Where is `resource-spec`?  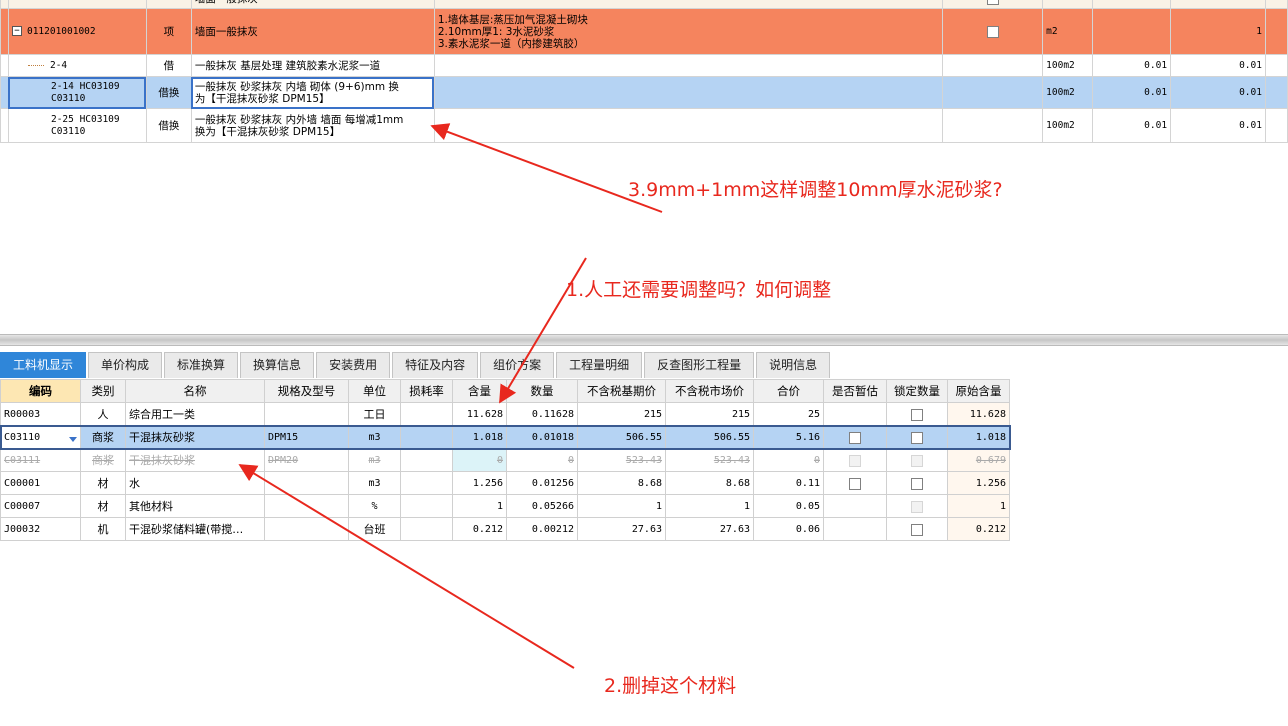 resource-spec is located at coordinates (306, 483).